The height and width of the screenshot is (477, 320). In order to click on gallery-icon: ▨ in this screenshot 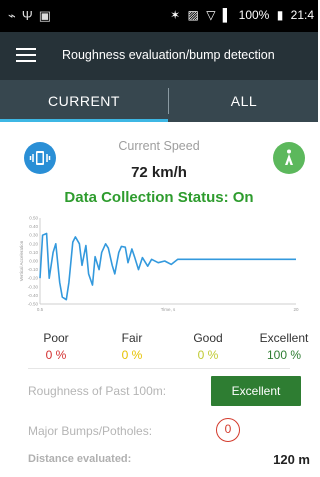, I will do `click(193, 15)`.